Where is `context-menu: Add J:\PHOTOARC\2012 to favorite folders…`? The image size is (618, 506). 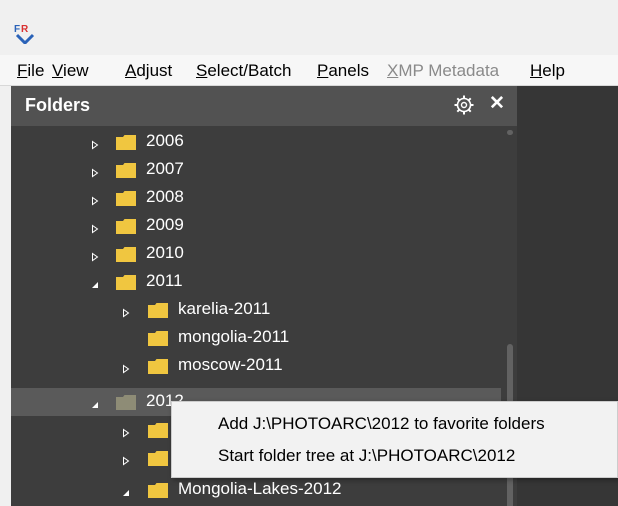
context-menu: Add J:\PHOTOARC\2012 to favorite folders… is located at coordinates (394, 439).